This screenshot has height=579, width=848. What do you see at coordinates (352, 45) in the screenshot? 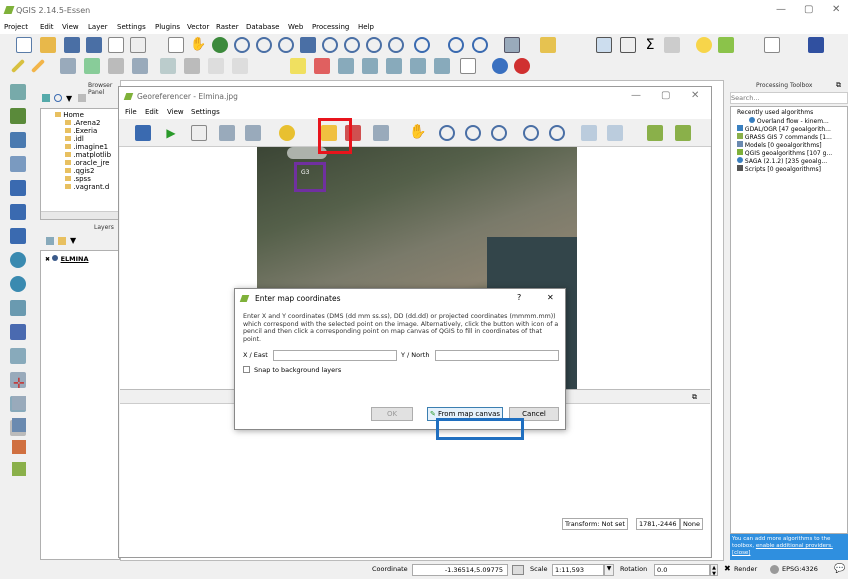
I see `zoom-layer-icon` at bounding box center [352, 45].